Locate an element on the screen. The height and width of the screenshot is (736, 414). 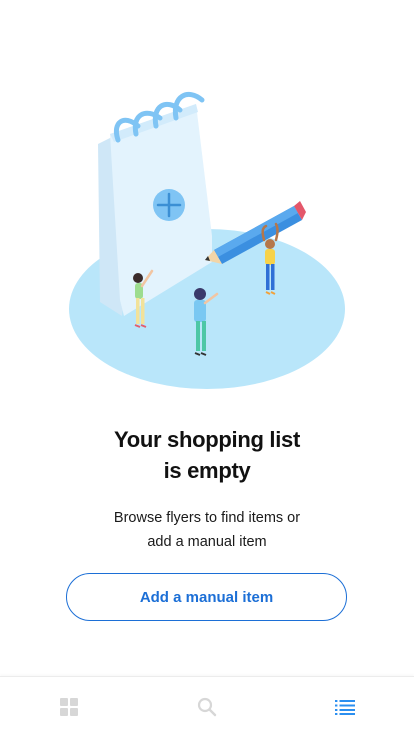
search-icon is located at coordinates (207, 707).